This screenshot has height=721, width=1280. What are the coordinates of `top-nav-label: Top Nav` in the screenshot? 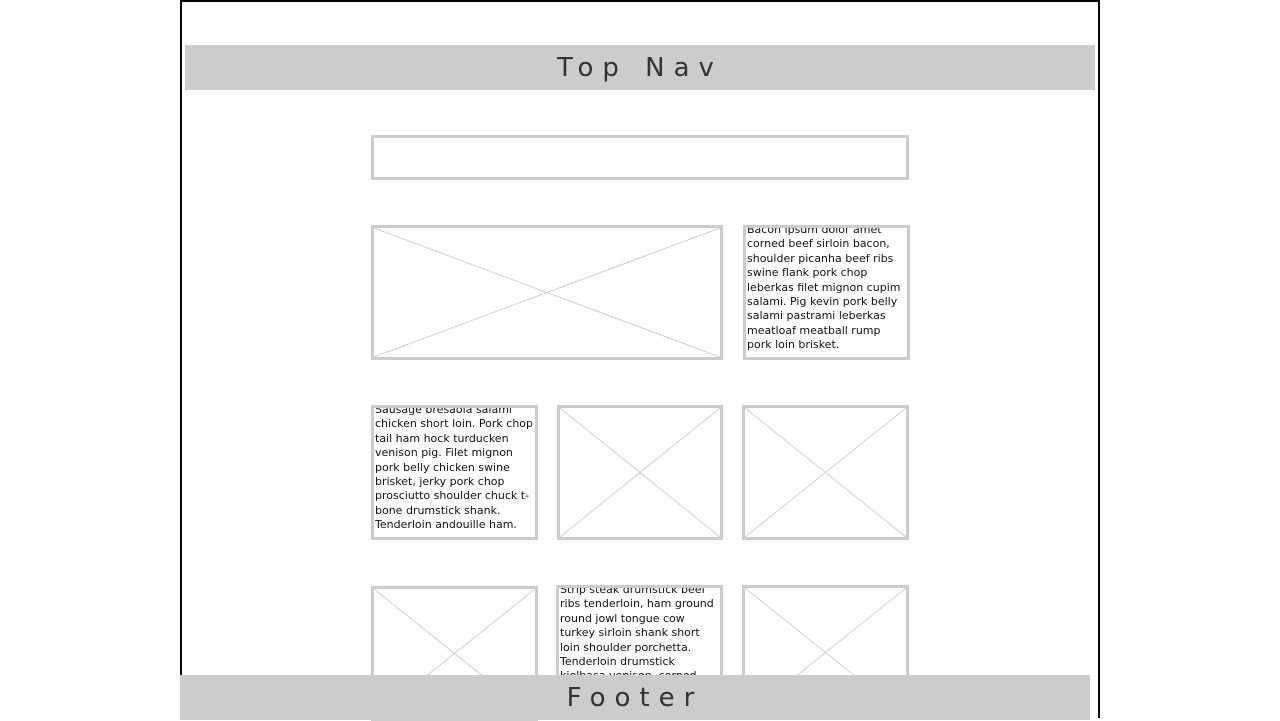 It's located at (640, 67).